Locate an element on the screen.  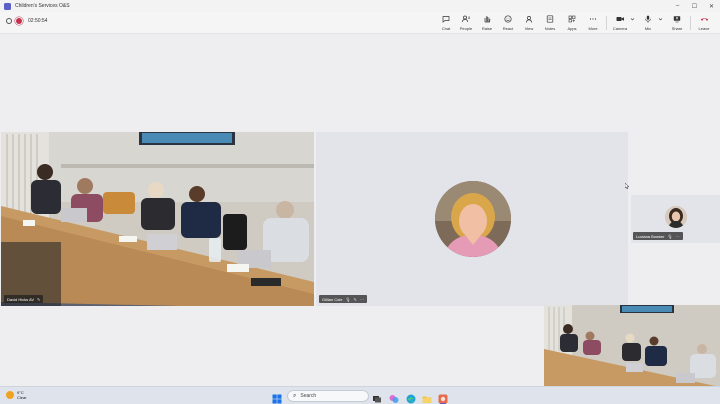
task-view-icon is located at coordinates (377, 397).